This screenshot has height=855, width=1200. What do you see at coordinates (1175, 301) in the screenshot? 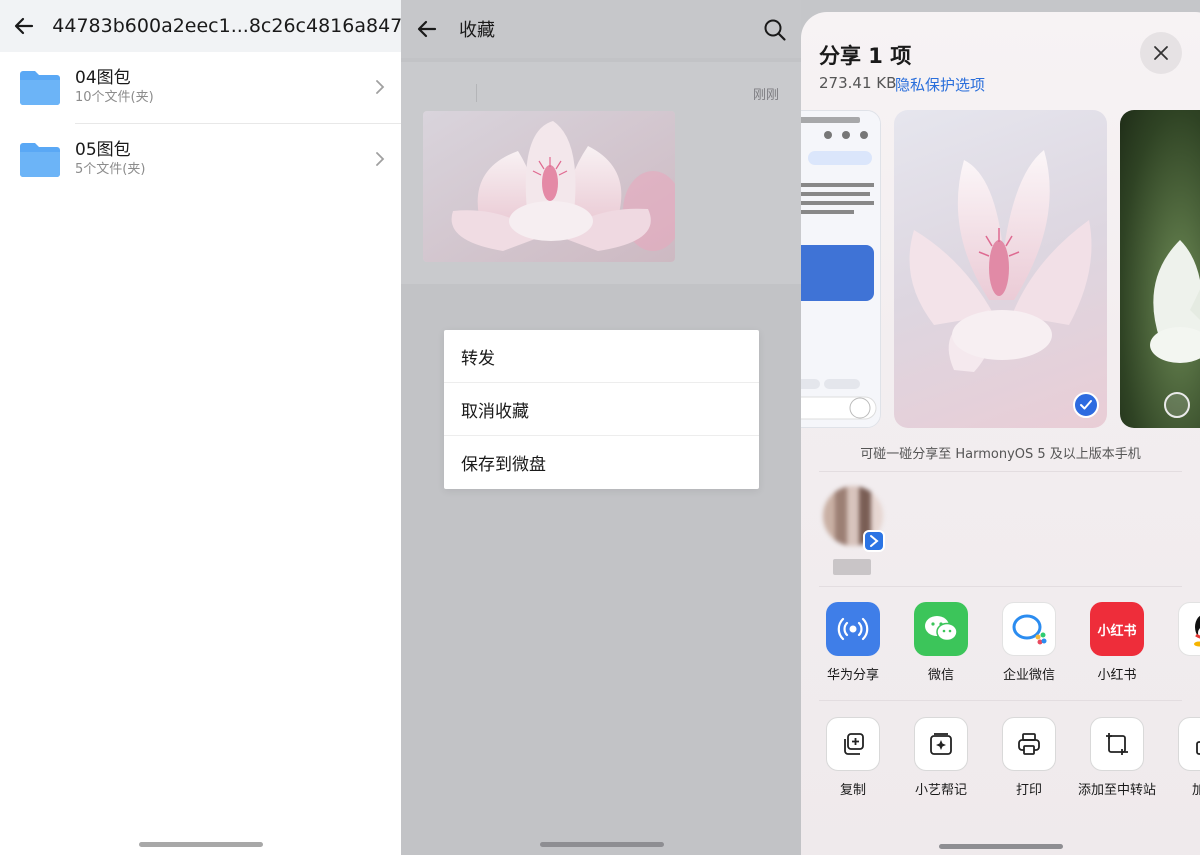
I see `flower-photo-thumbnail` at bounding box center [1175, 301].